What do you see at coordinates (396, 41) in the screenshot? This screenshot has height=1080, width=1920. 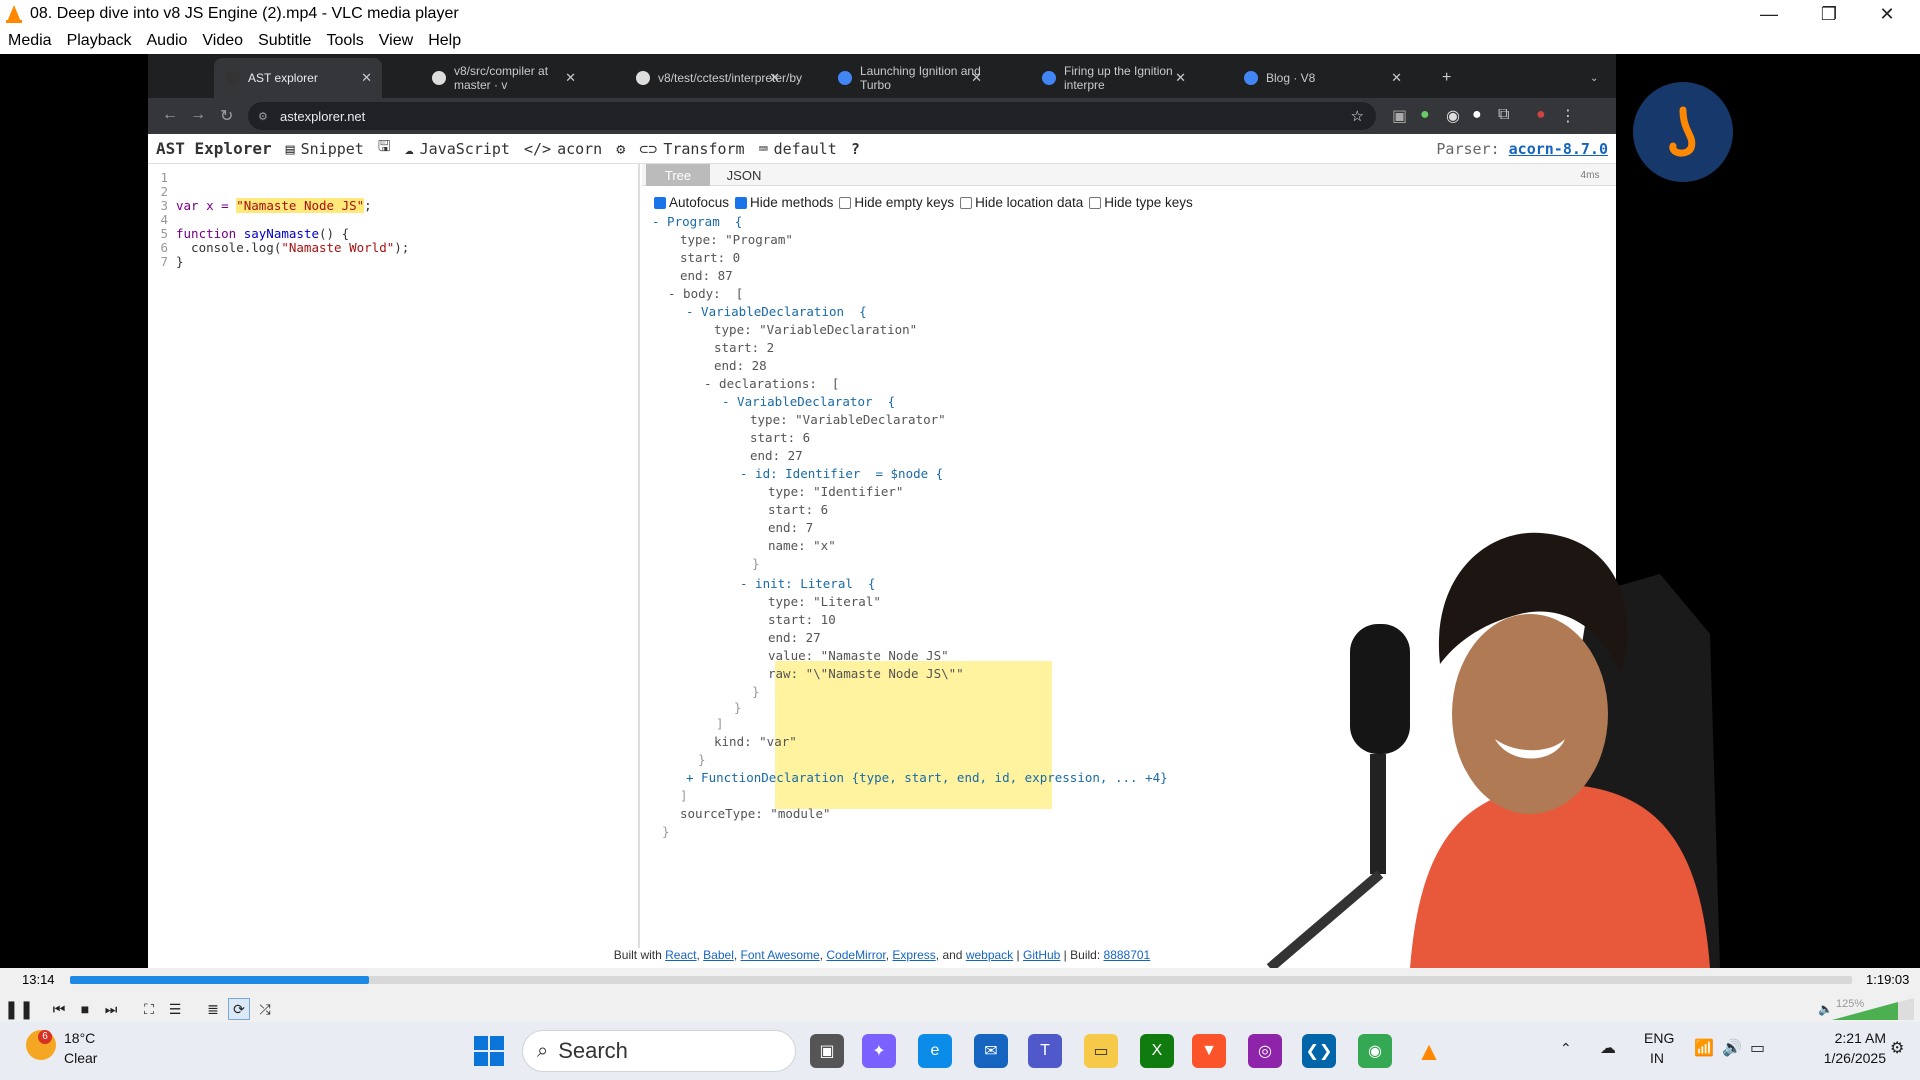 I see `menu-view: View` at bounding box center [396, 41].